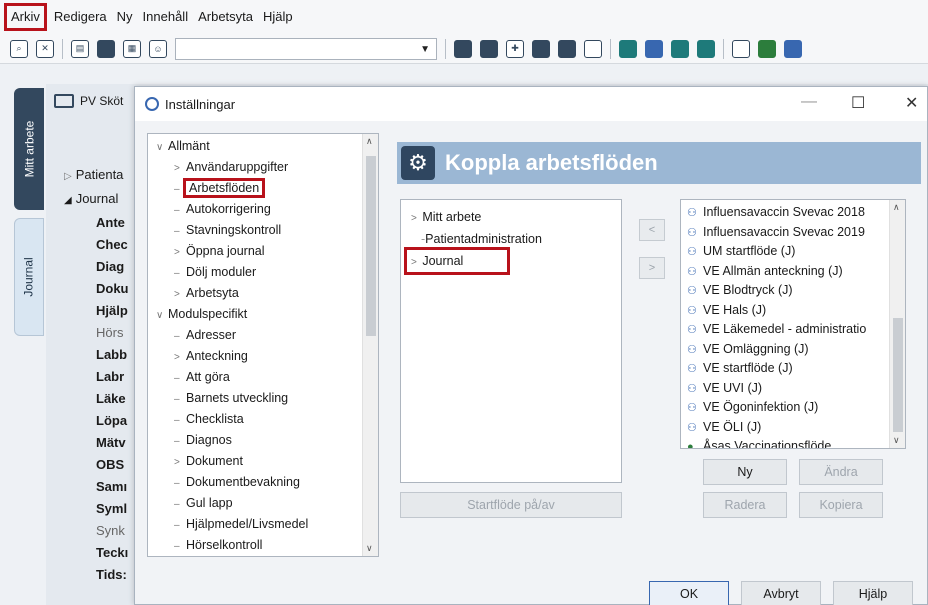 This screenshot has width=928, height=605. What do you see at coordinates (652, 230) in the screenshot?
I see `move-left-button: <` at bounding box center [652, 230].